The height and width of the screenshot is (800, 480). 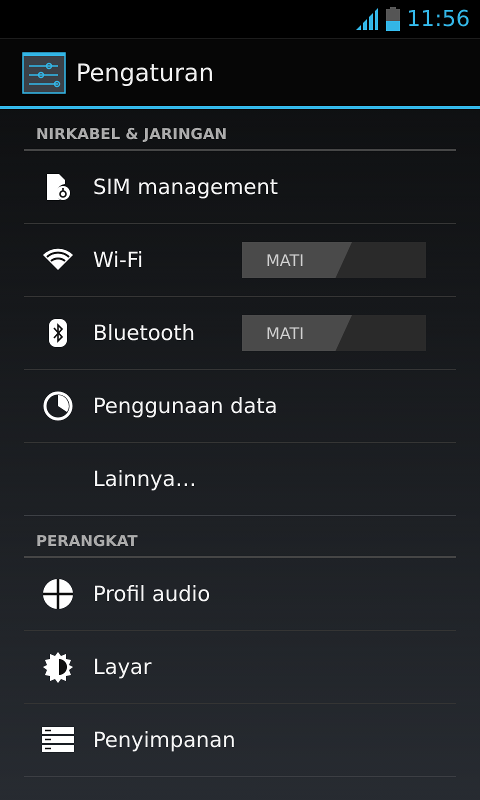 I want to click on settings-item: Wi-Fi, so click(x=167, y=260).